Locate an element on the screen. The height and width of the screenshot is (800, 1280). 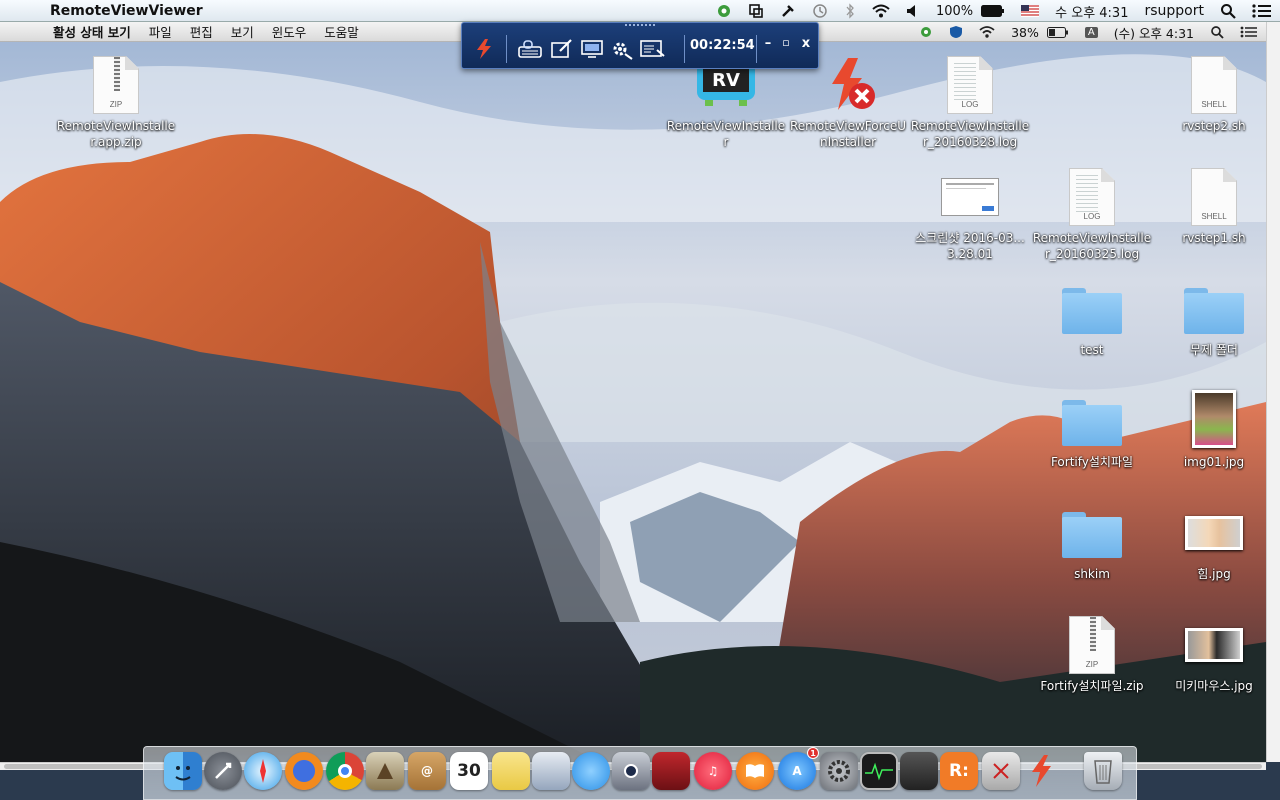
preview-icon is located at coordinates (385, 771).